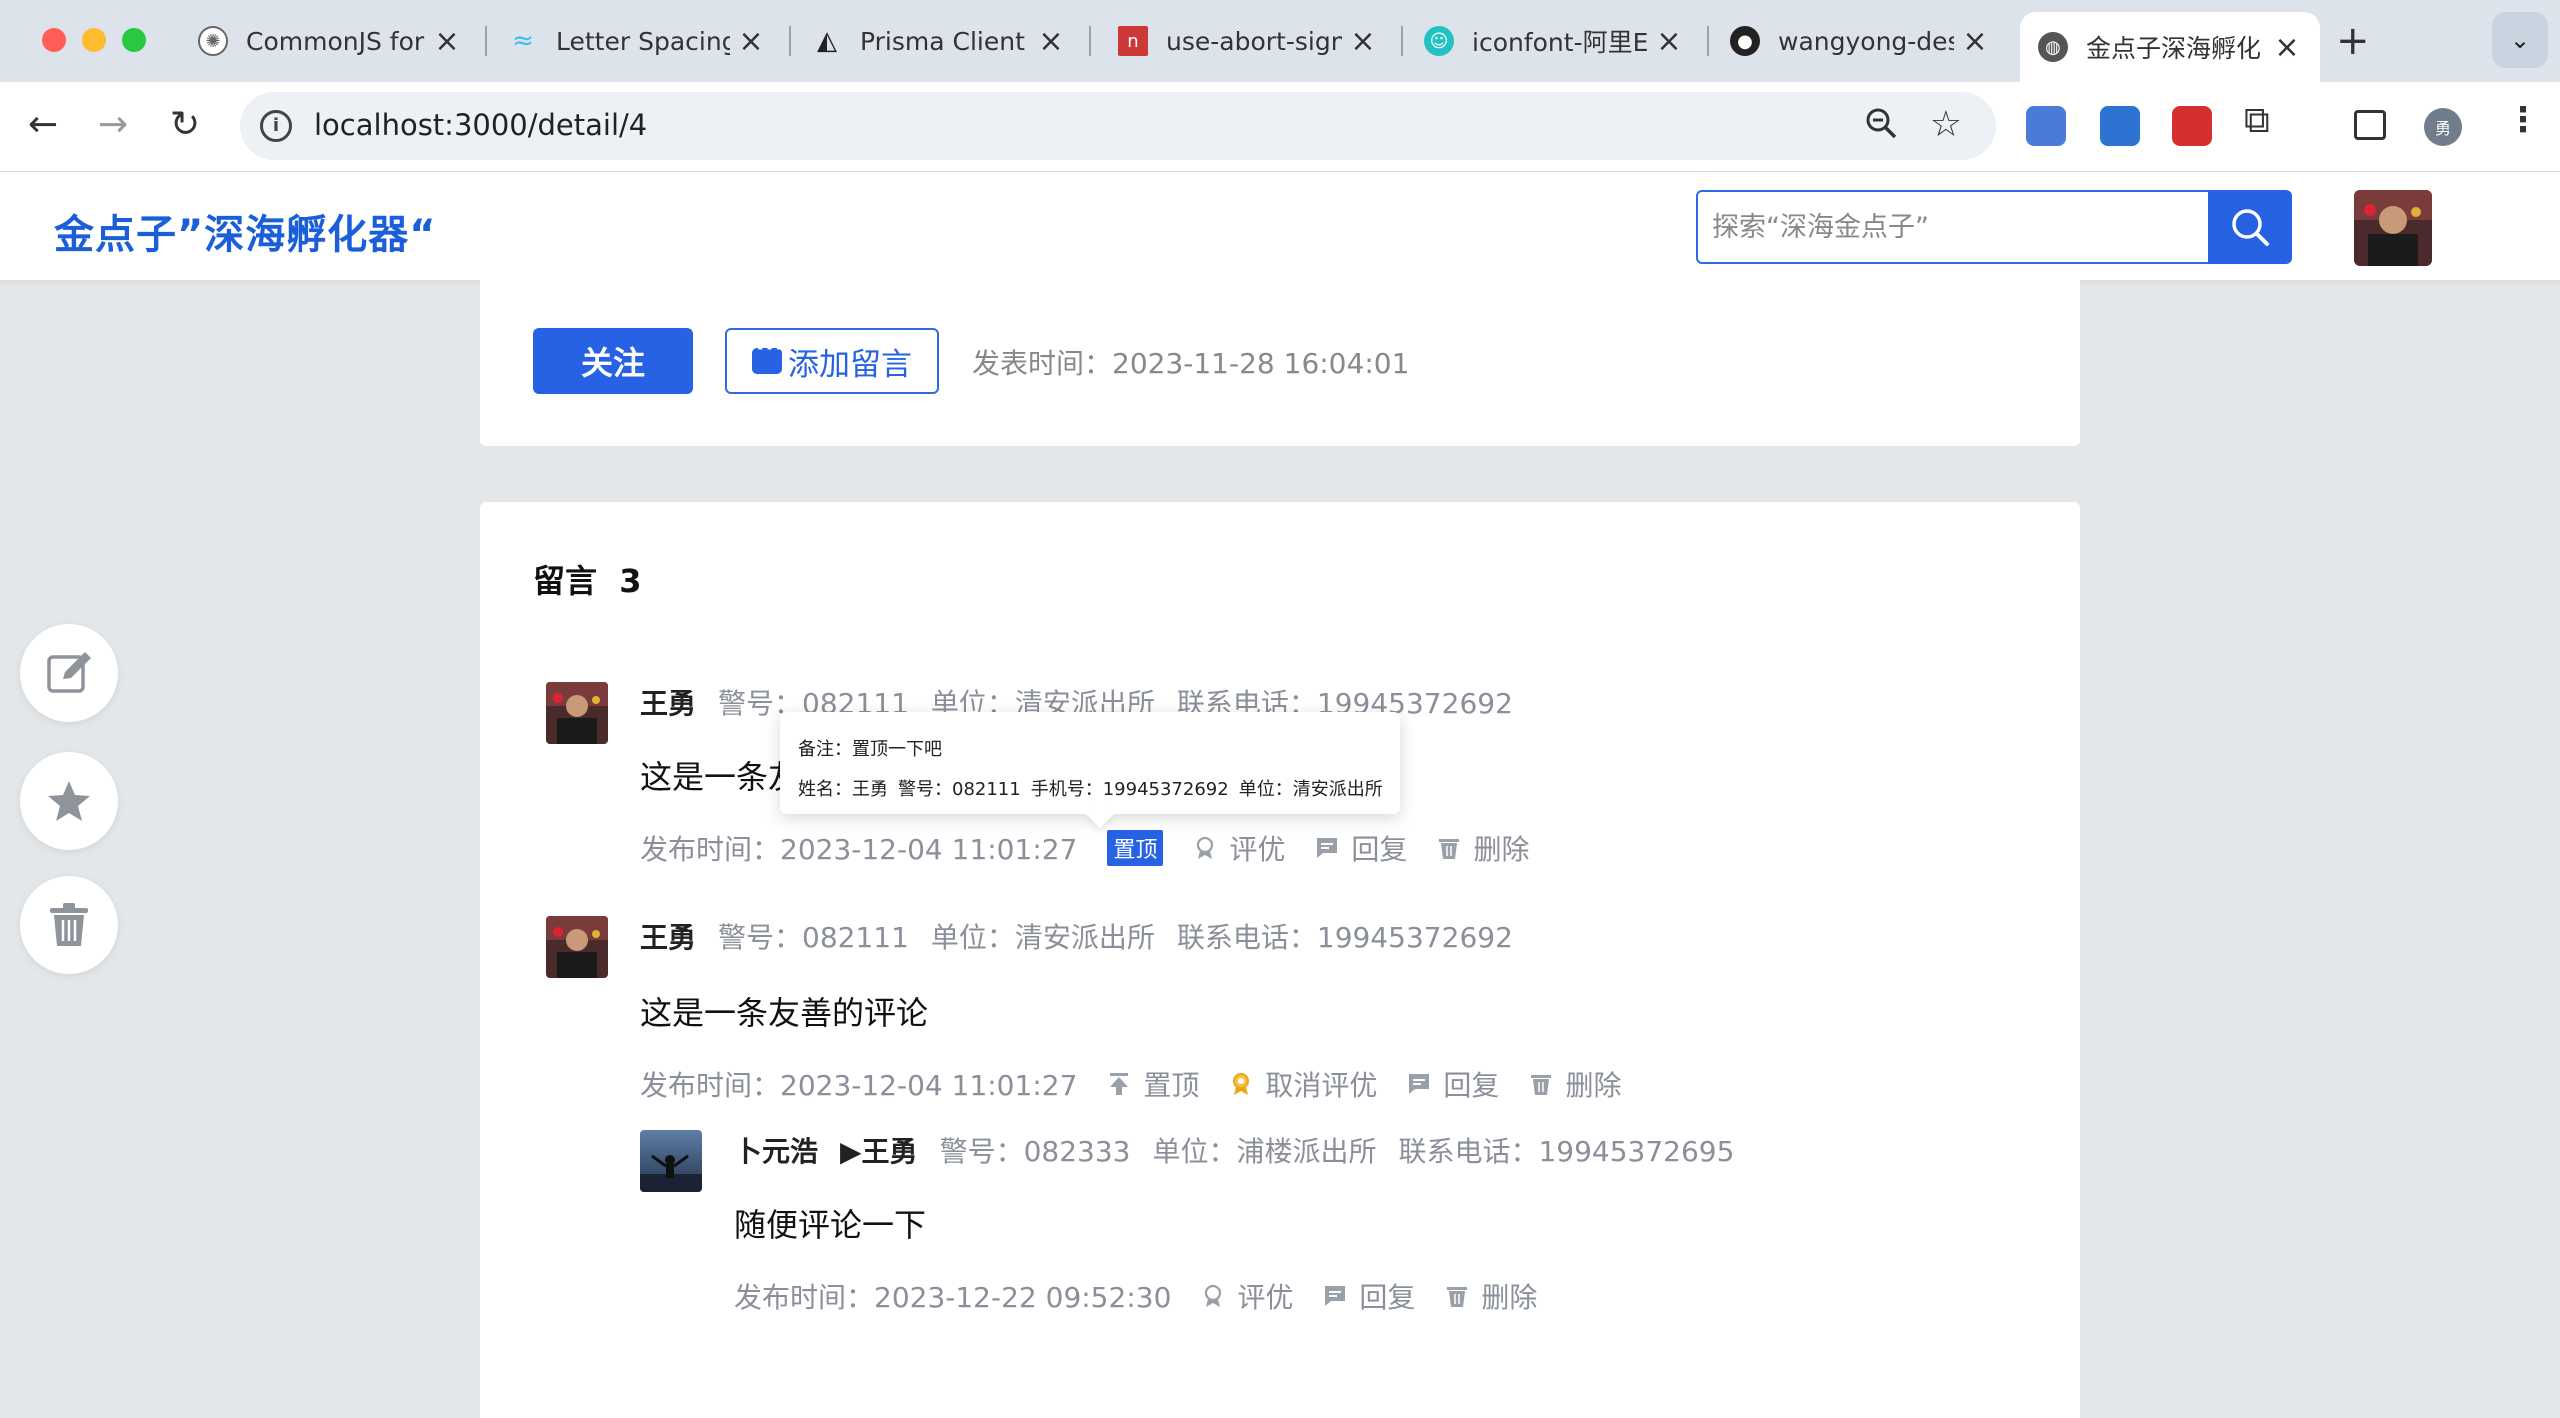 This screenshot has height=1418, width=2560. Describe the element at coordinates (1087, 936) in the screenshot. I see `commenter-info: 王勇 警号：082111 单位：清安派出所 联系电话：19945372692` at that location.